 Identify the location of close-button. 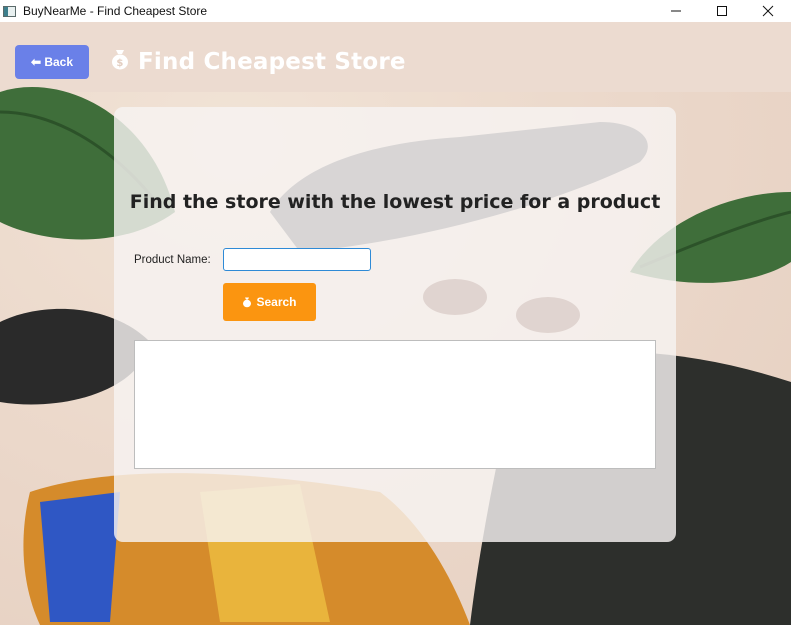
(768, 11).